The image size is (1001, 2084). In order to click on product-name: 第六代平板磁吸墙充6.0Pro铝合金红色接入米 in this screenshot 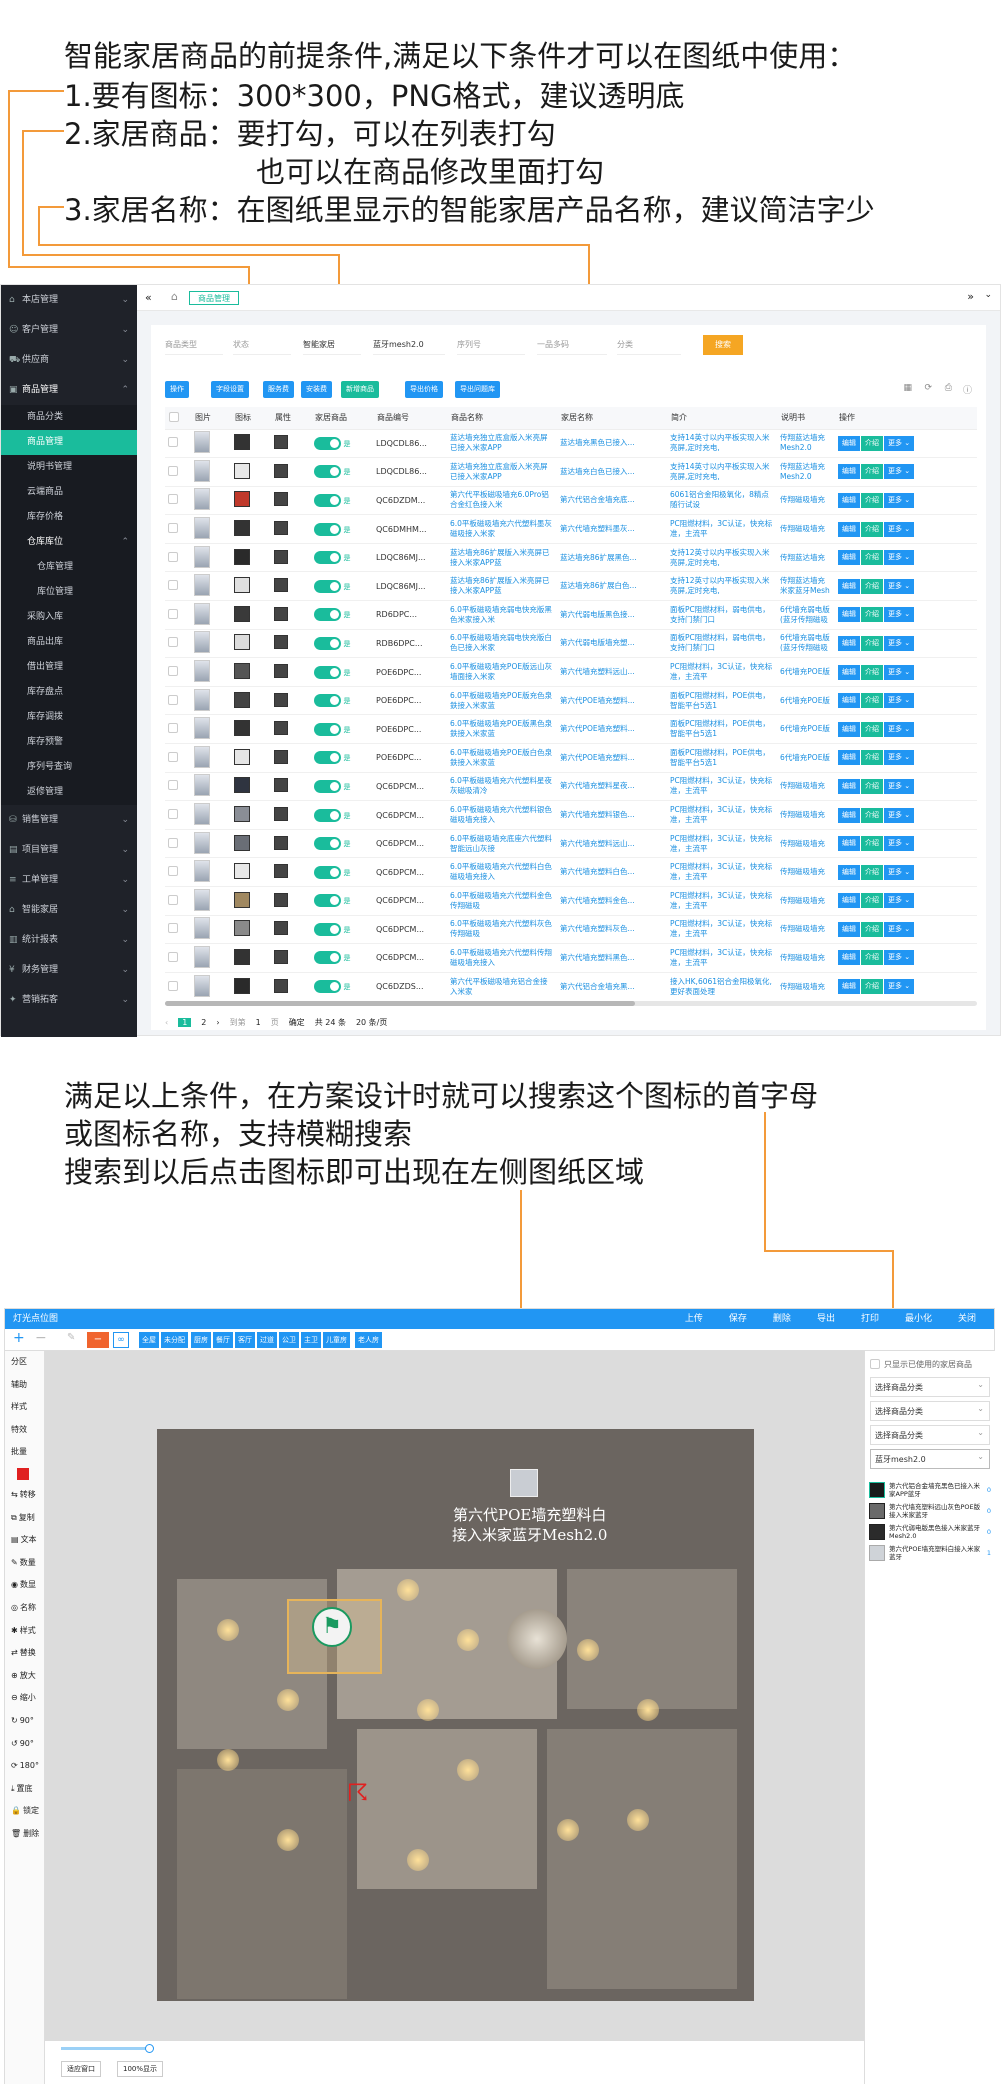, I will do `click(502, 500)`.